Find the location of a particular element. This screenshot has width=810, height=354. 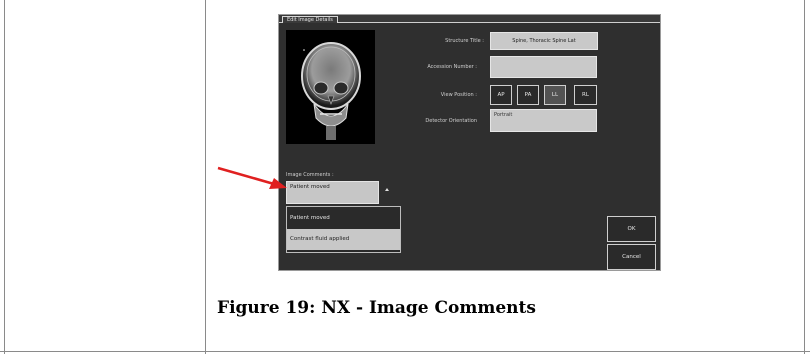

dropdown-option-contrast-fluid: Contrast fluid applied is located at coordinates (343, 239).